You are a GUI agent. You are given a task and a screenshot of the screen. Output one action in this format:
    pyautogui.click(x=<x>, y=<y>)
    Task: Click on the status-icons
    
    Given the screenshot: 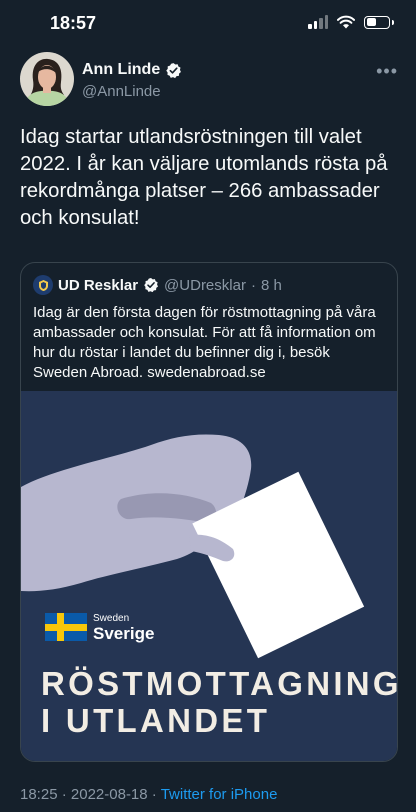 What is the action you would take?
    pyautogui.click(x=351, y=22)
    